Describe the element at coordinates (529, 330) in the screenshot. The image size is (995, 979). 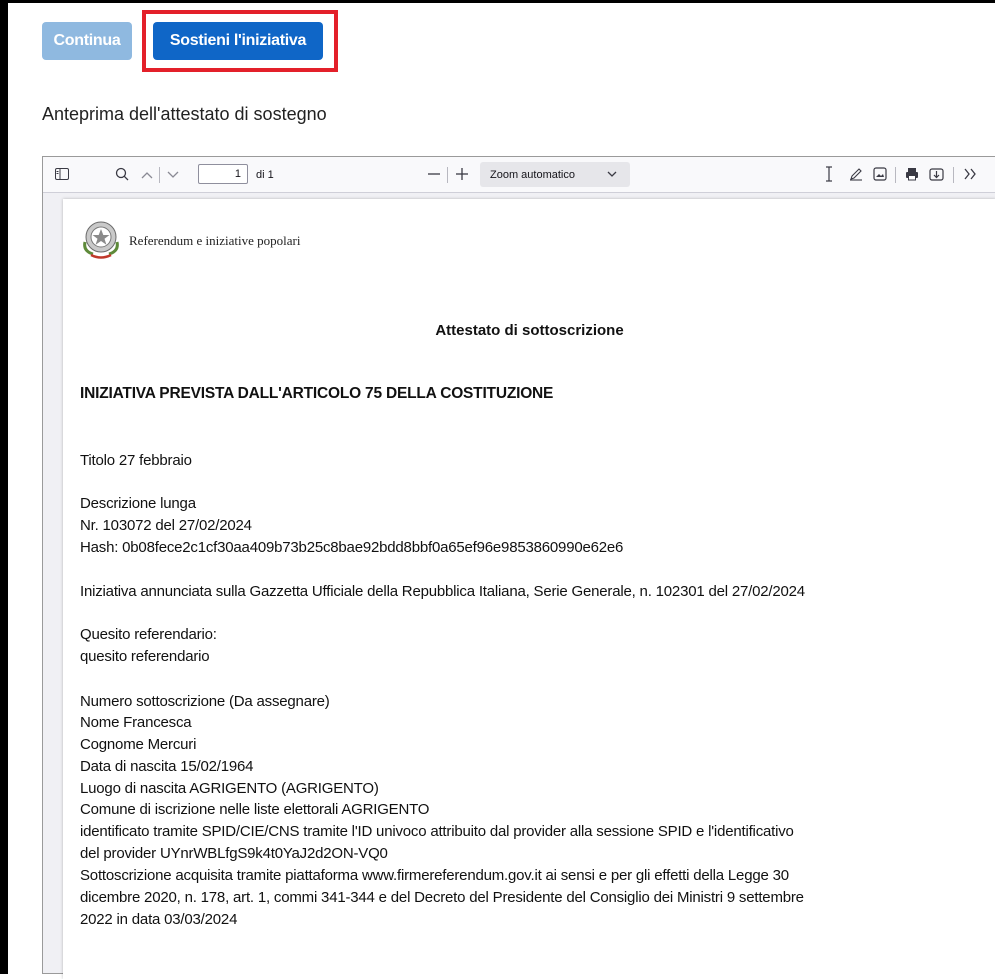
I see `document-title: Attestato di sottoscrizione` at that location.